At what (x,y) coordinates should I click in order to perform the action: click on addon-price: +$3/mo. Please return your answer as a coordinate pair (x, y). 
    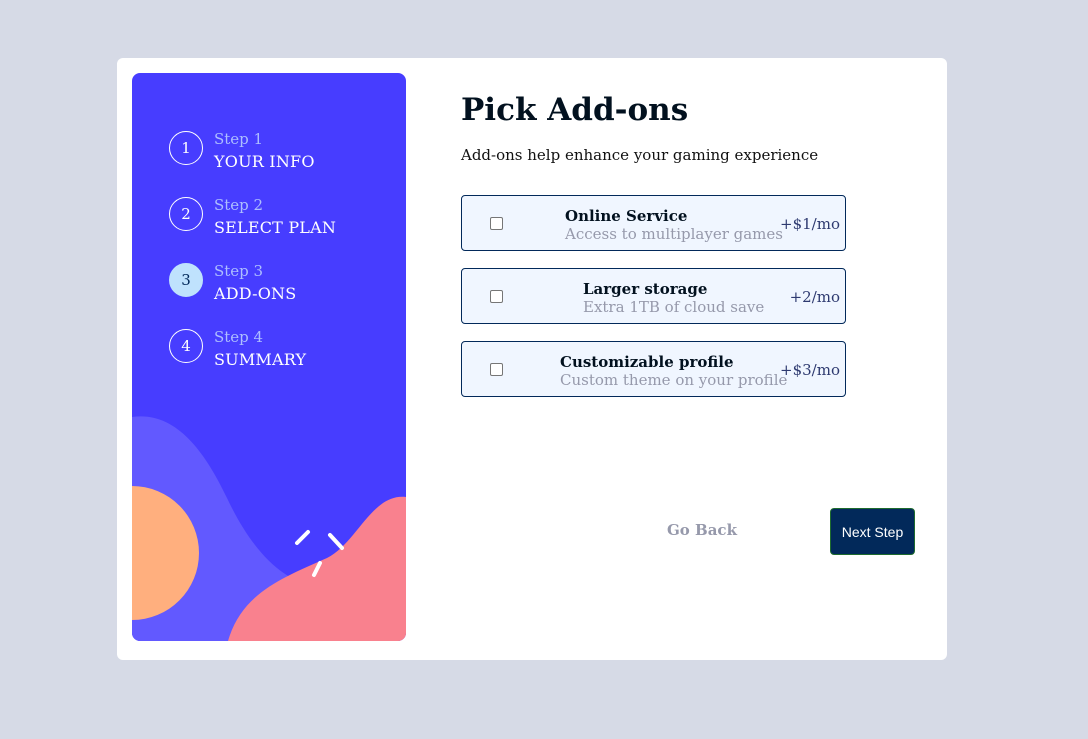
    Looking at the image, I should click on (810, 370).